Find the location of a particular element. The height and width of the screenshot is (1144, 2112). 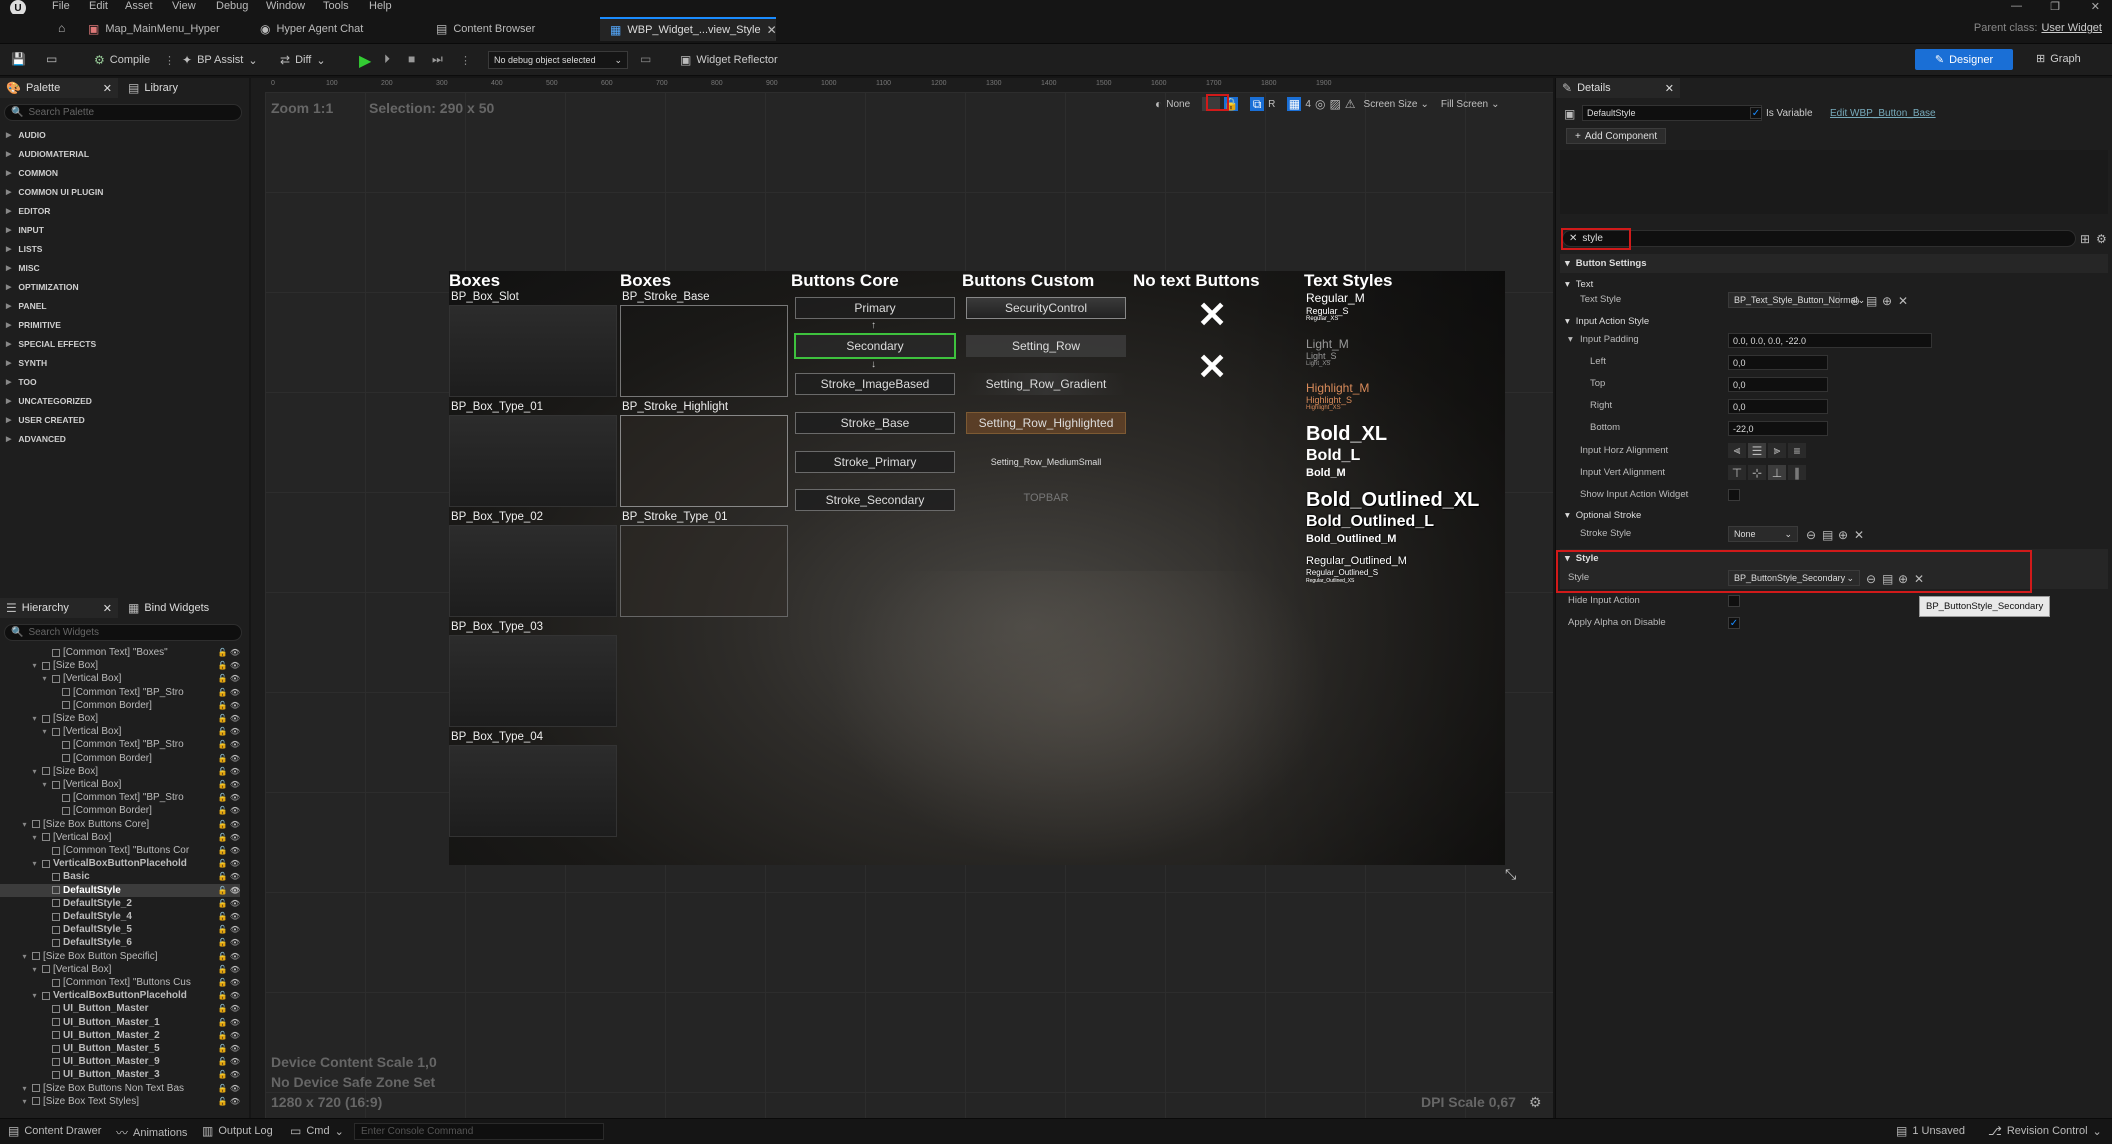

browse-icon: ▭ is located at coordinates (51, 59).